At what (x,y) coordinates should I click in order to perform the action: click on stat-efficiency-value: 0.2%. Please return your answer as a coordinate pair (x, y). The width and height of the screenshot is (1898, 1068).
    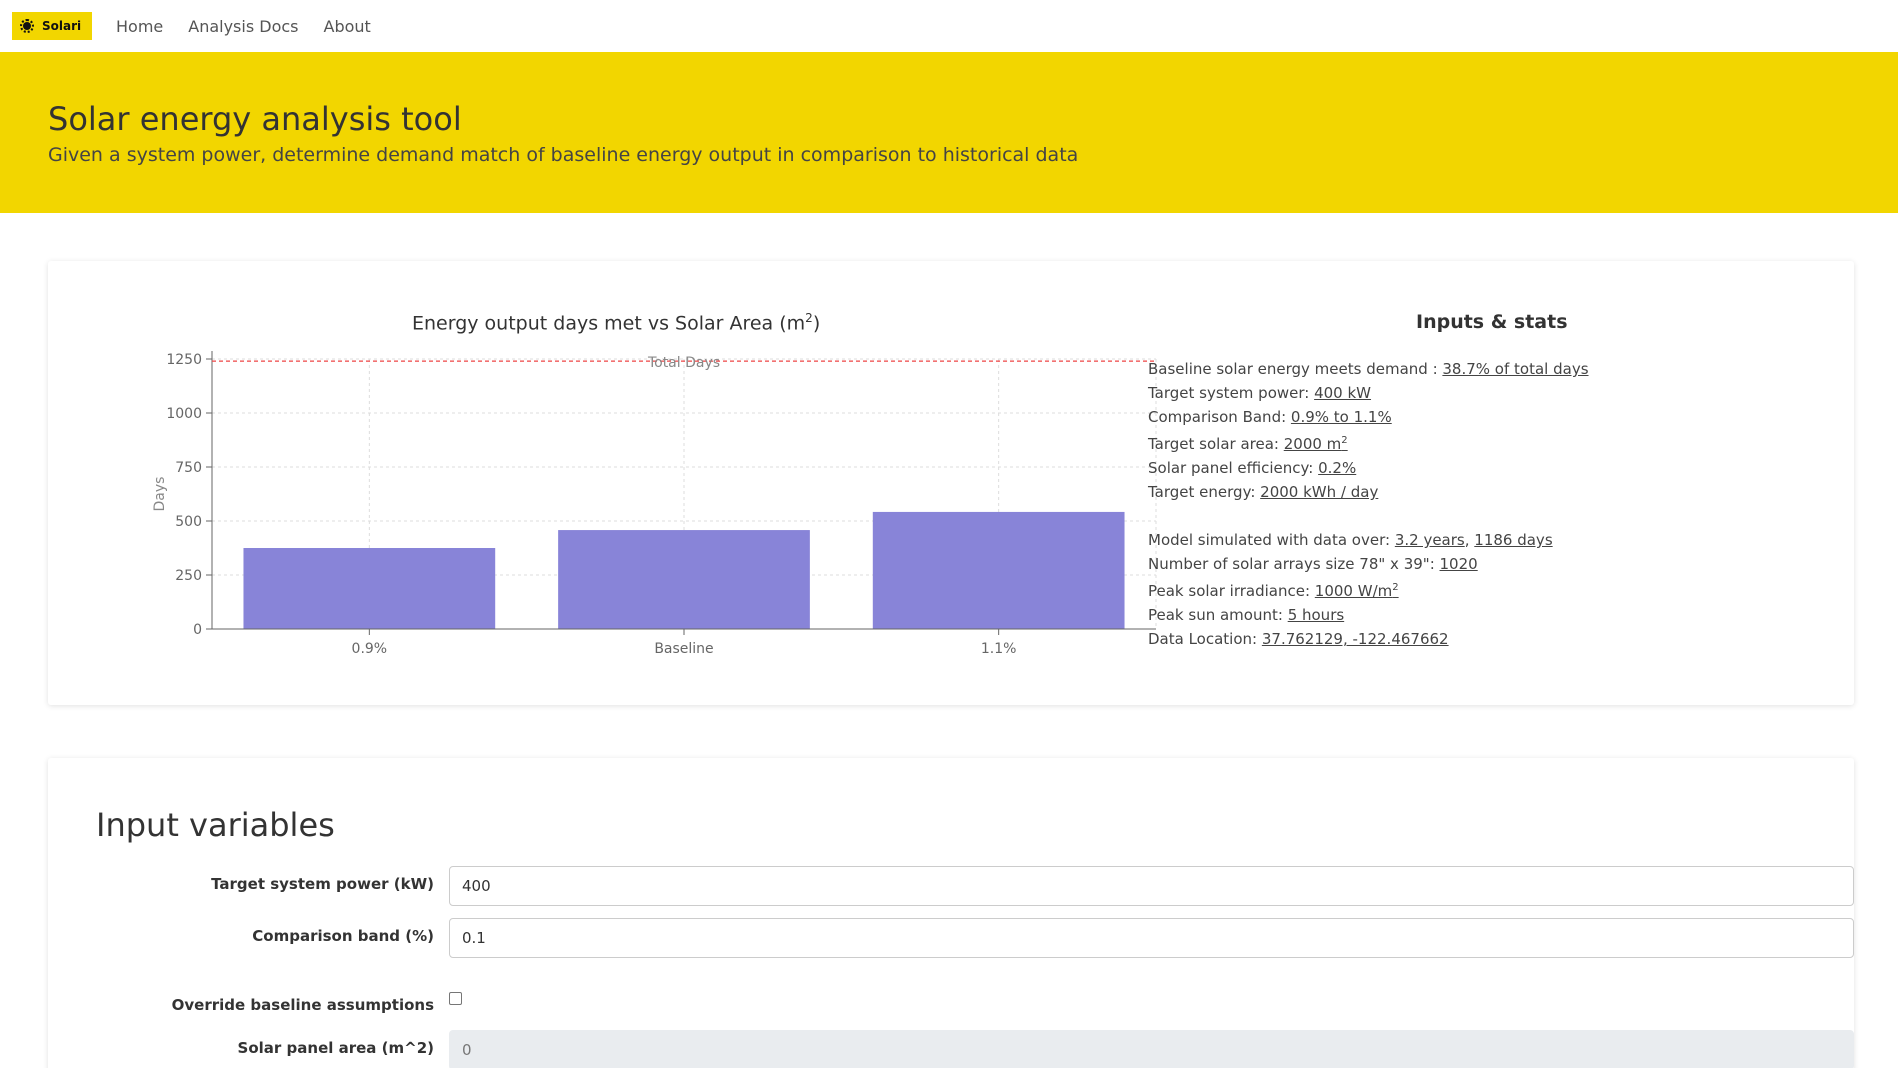
    Looking at the image, I should click on (1337, 468).